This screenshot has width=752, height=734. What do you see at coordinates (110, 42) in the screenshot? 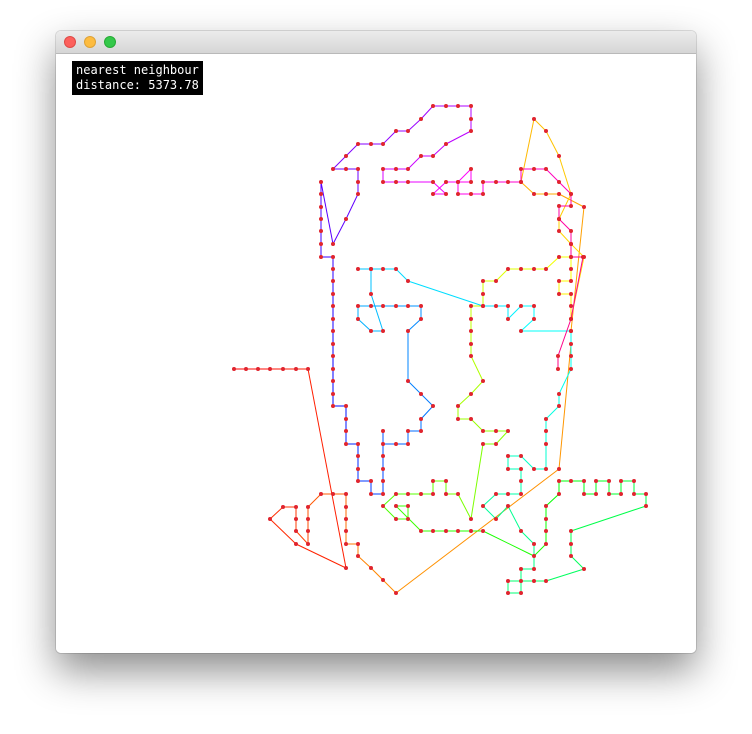
I see `maximize-window-button` at bounding box center [110, 42].